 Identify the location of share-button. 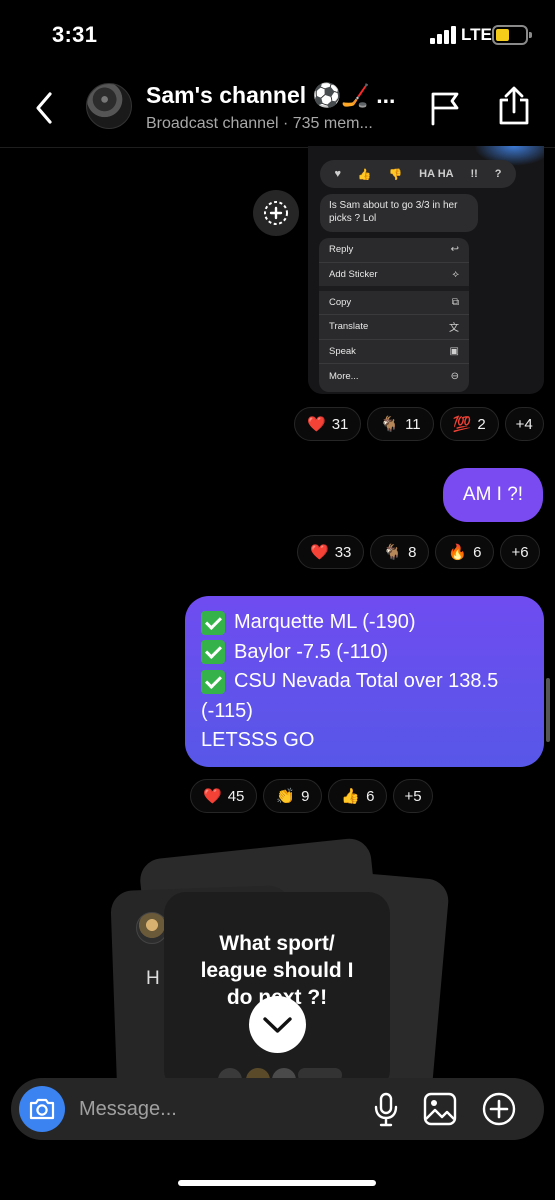
(514, 106).